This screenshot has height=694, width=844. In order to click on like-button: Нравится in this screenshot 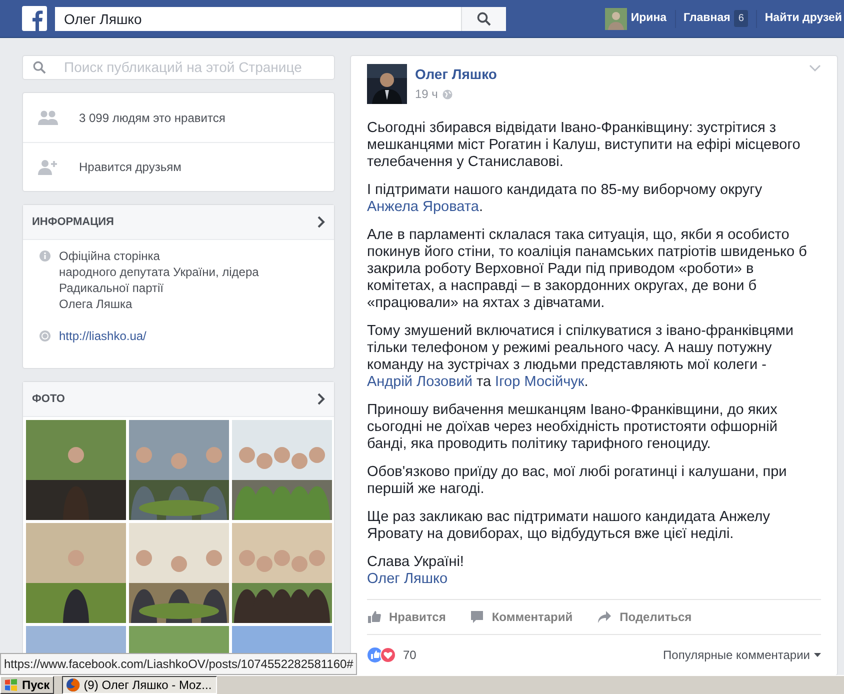, I will do `click(406, 617)`.